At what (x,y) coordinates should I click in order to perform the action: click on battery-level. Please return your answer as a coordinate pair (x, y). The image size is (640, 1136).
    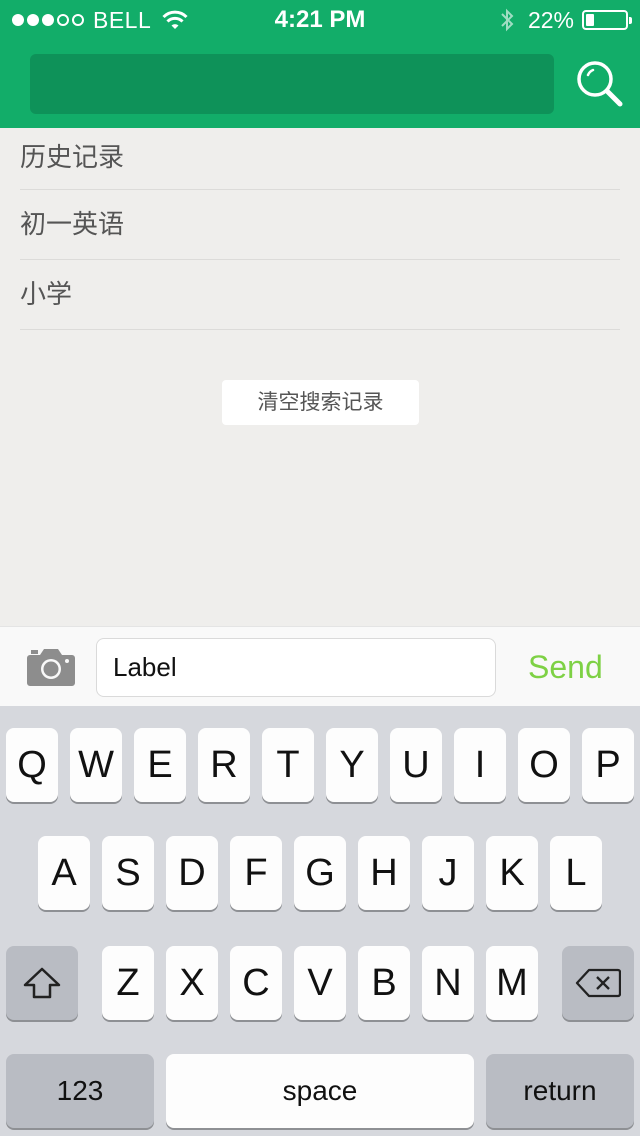
    Looking at the image, I should click on (590, 20).